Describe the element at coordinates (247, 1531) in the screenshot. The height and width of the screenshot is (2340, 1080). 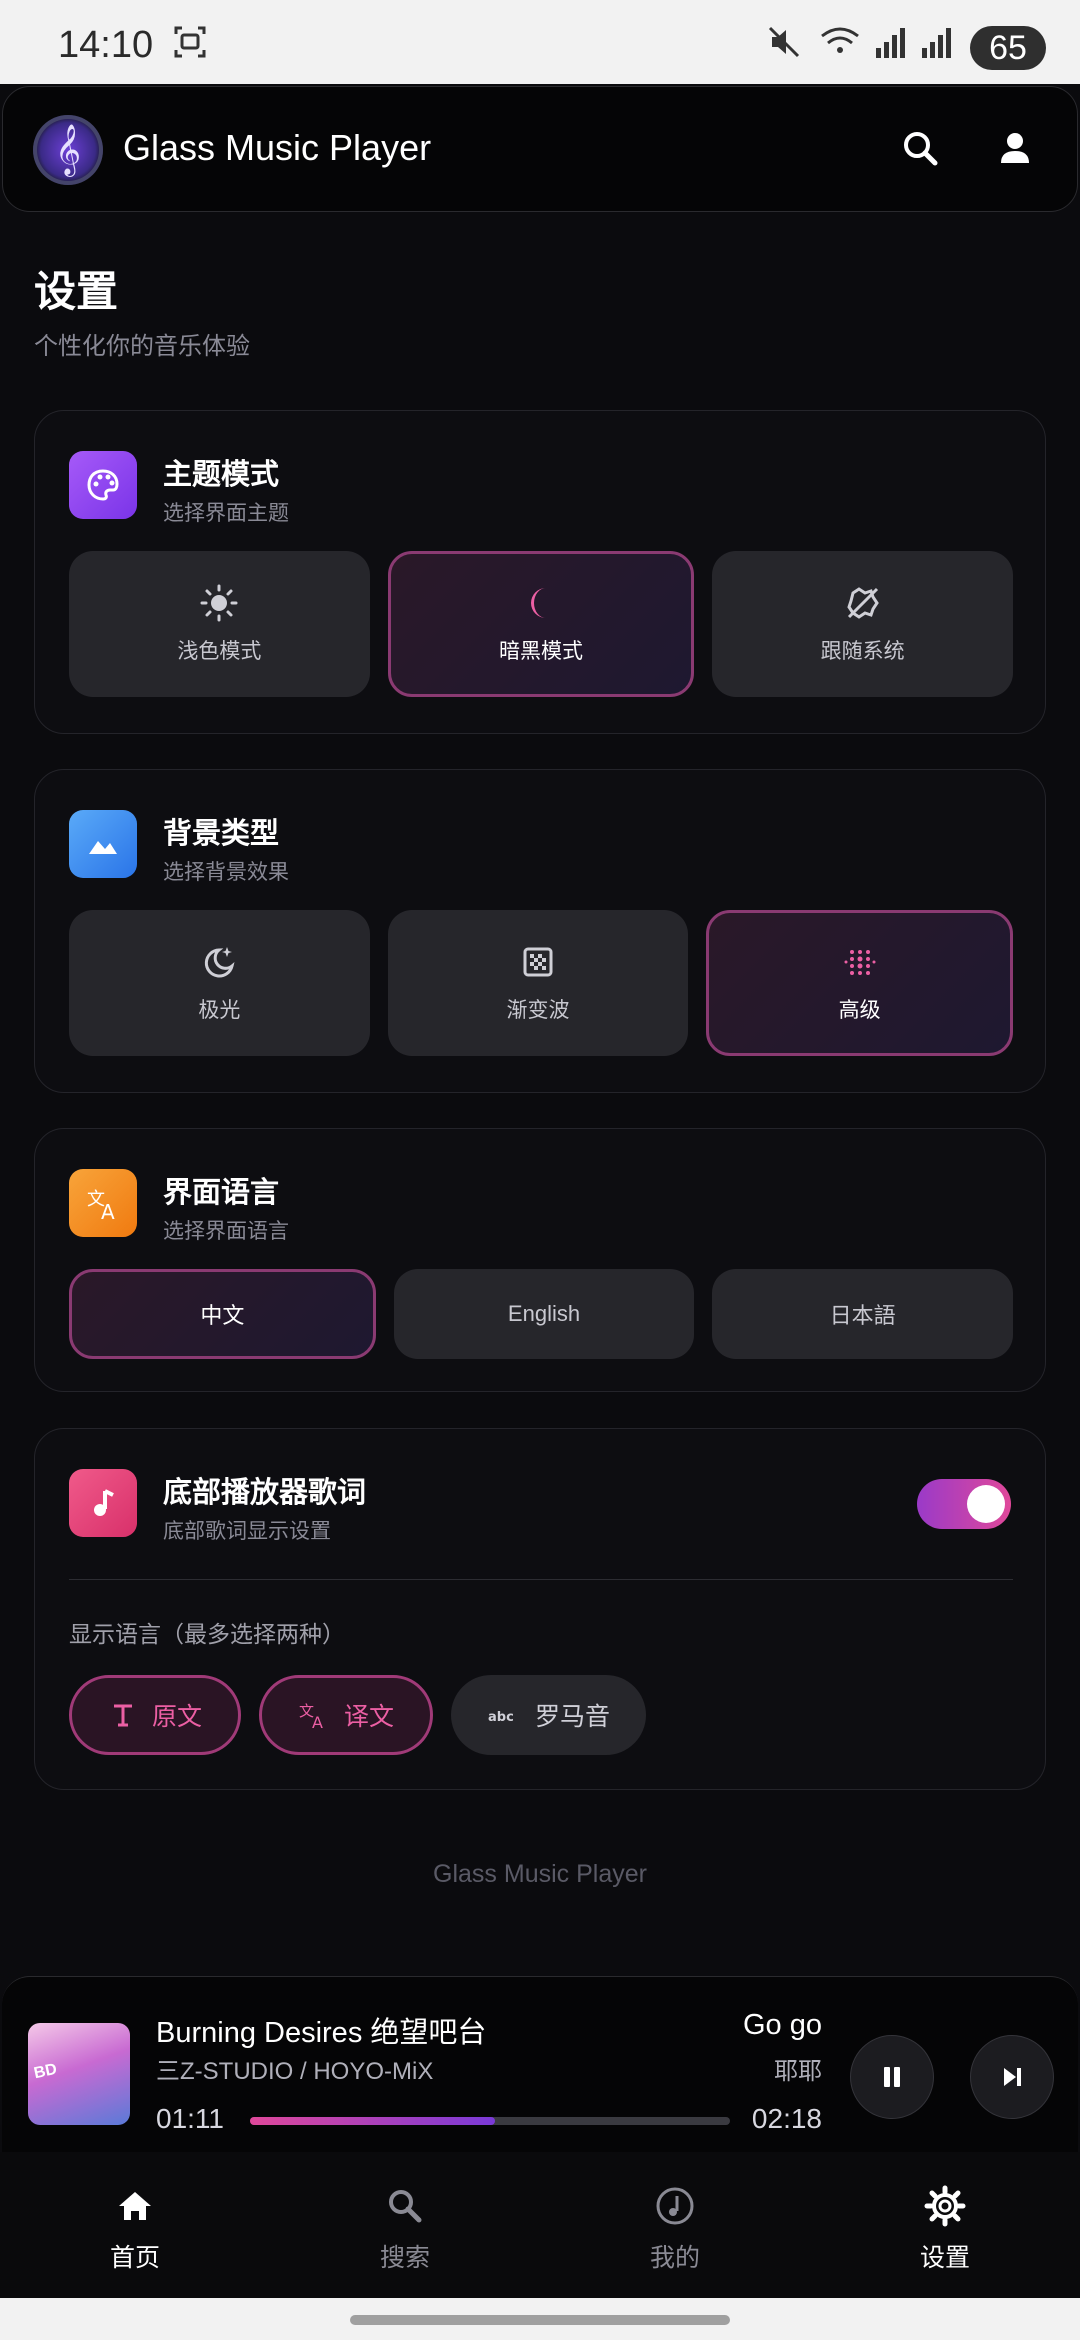
I see `lyrics-subtitle: 底部歌词显示设置` at that location.